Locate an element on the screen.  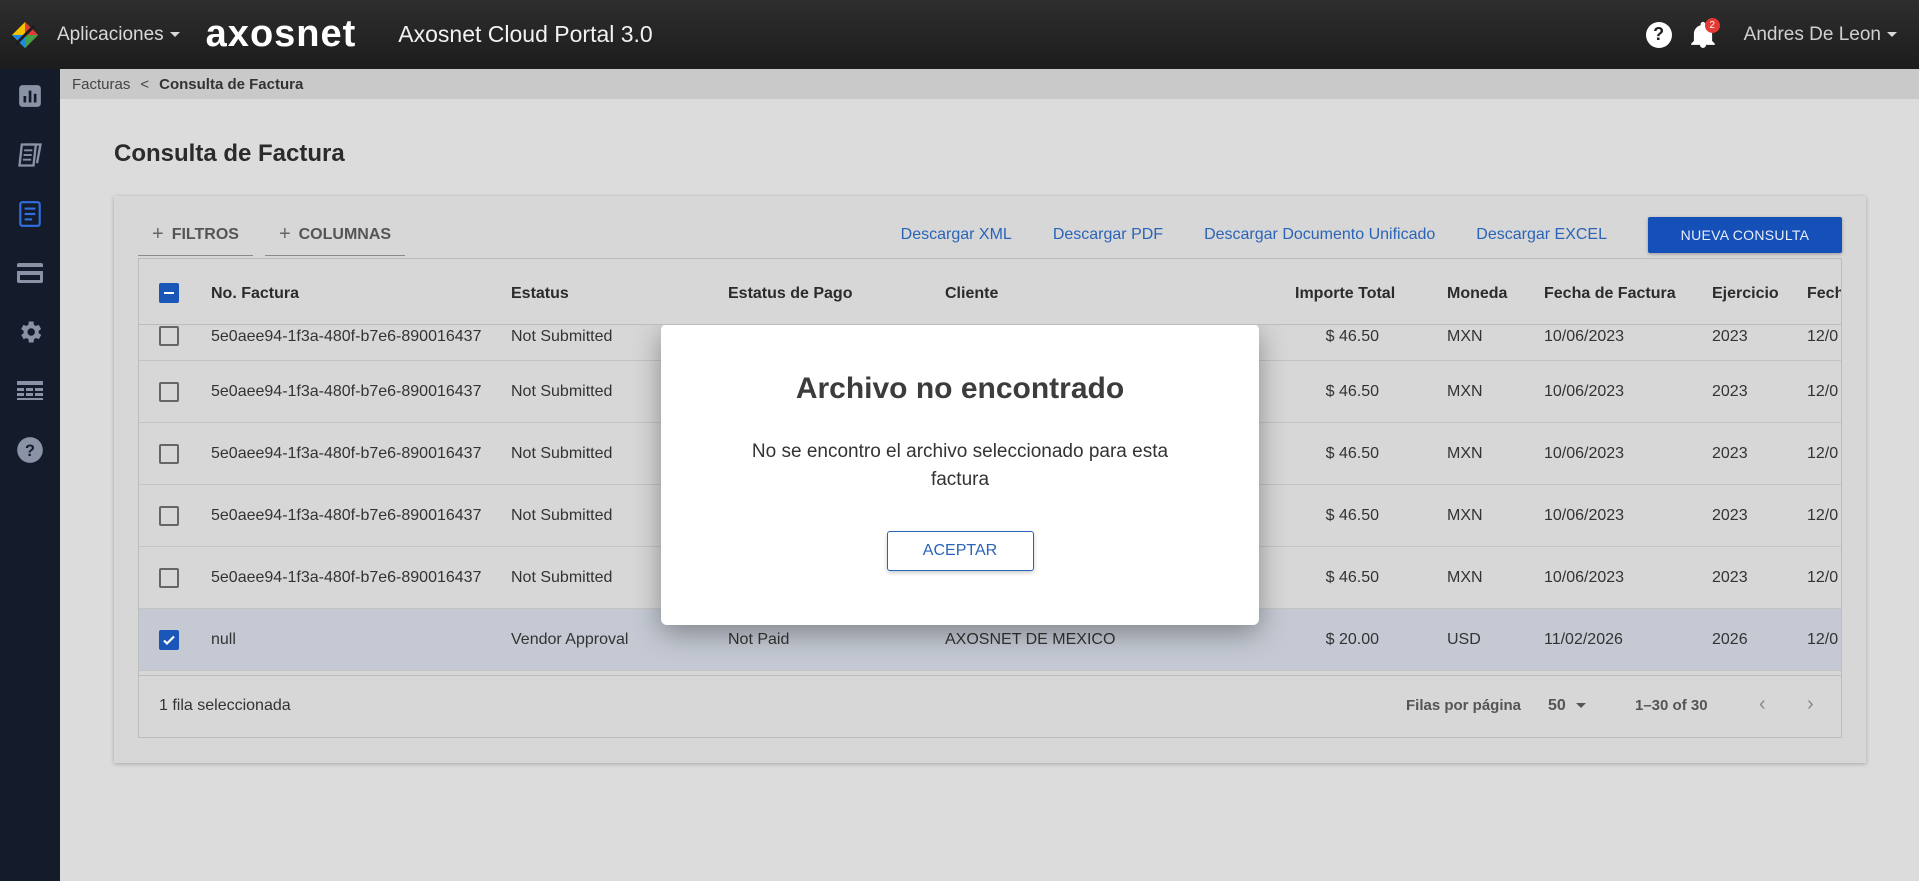
header-currency: Moneda is located at coordinates (1477, 294).